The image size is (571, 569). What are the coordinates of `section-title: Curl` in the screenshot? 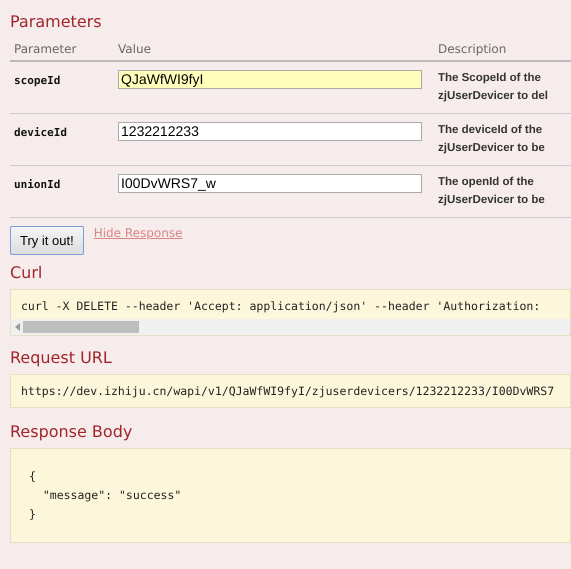 It's located at (27, 273).